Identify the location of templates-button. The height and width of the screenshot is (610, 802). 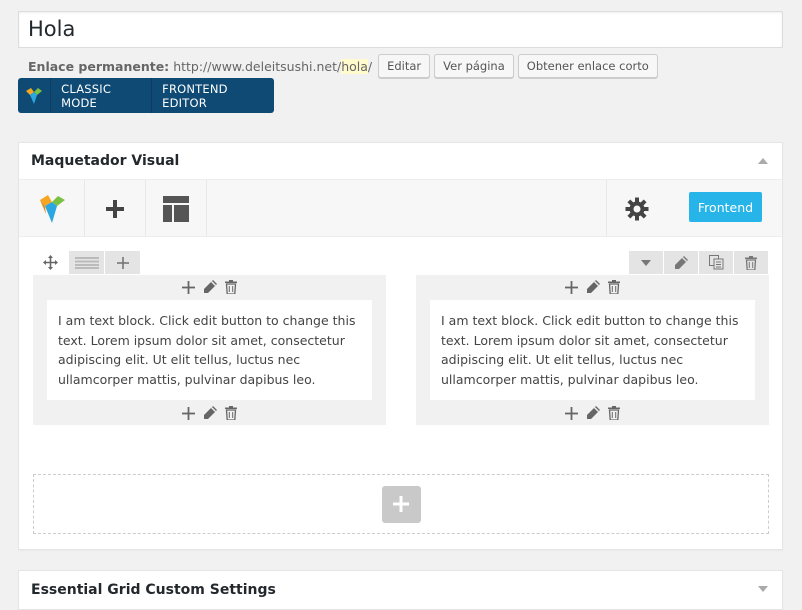
(176, 208).